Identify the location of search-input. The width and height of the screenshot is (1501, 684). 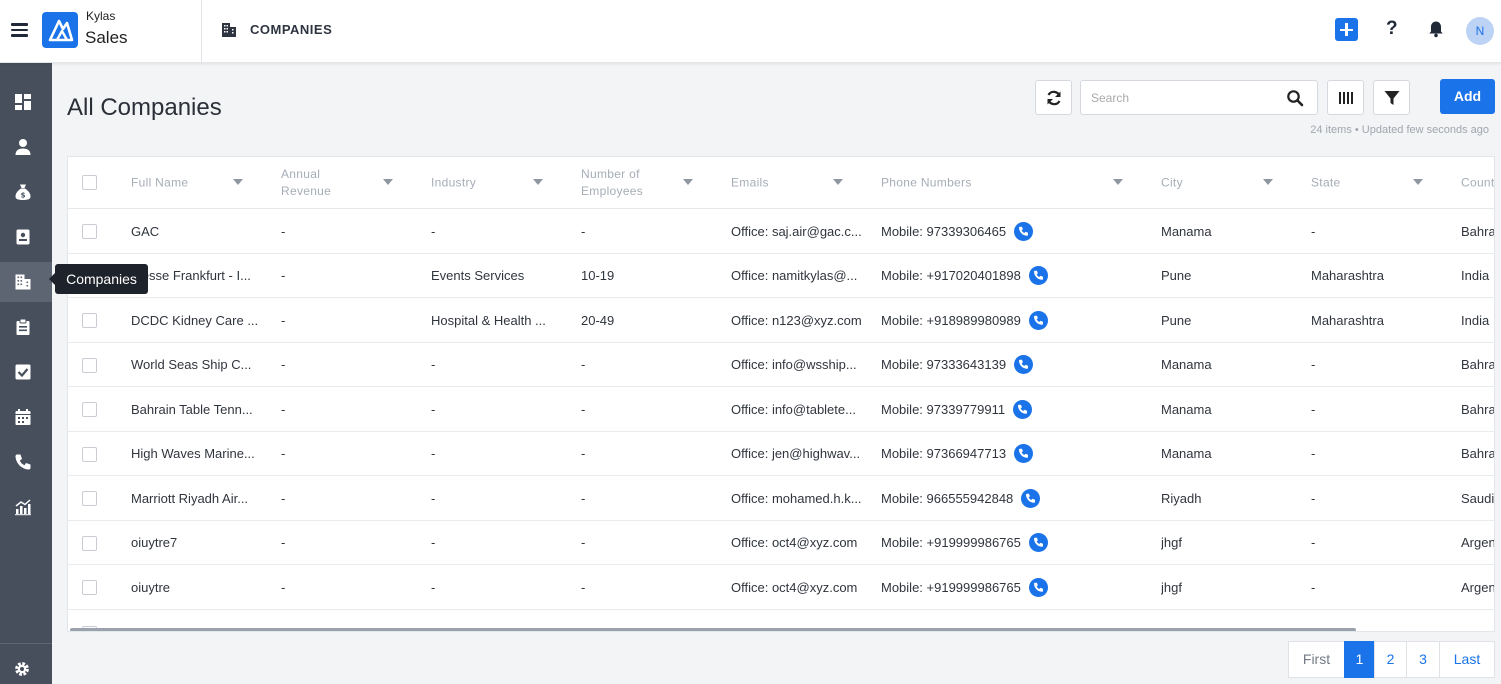
(1186, 98).